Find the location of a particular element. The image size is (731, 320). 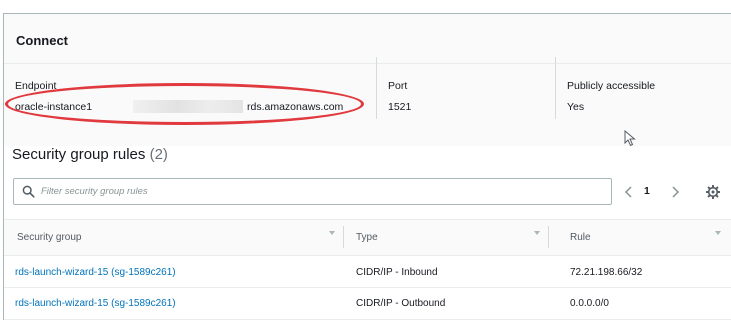

current-page-number: 1 is located at coordinates (647, 191).